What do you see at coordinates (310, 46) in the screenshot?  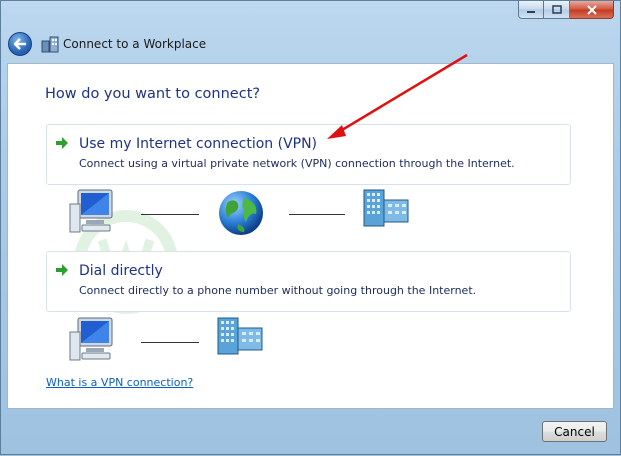 I see `navigation-bar: Connect to a Workplace` at bounding box center [310, 46].